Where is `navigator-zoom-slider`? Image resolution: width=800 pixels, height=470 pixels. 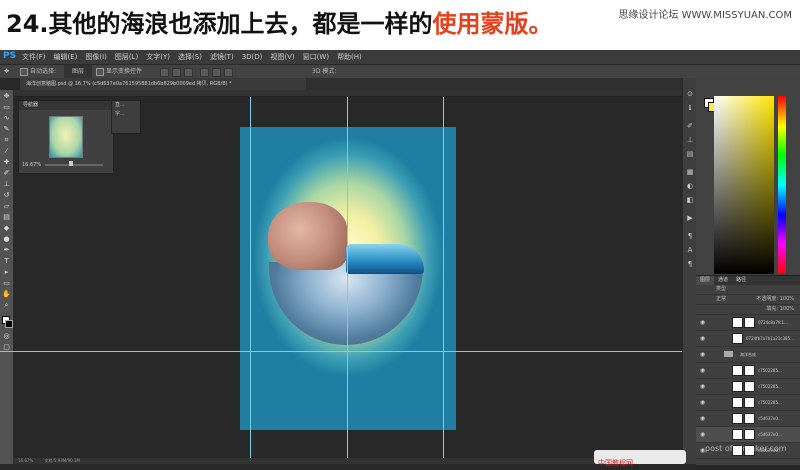 navigator-zoom-slider is located at coordinates (74, 165).